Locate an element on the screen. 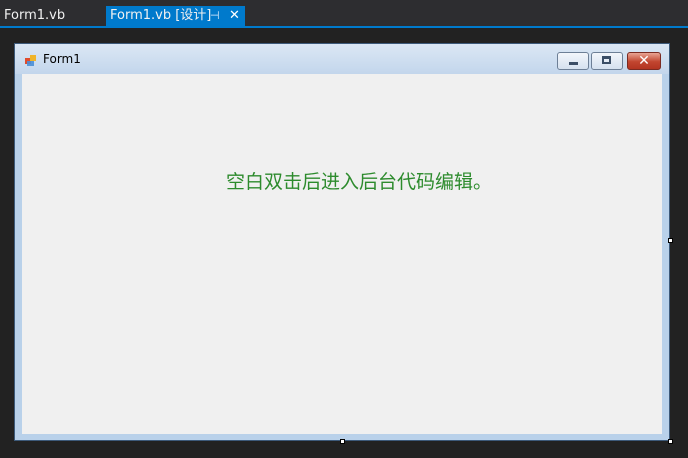 The height and width of the screenshot is (458, 688). form-label: 空白双击后进入后台代码编辑。 is located at coordinates (359, 180).